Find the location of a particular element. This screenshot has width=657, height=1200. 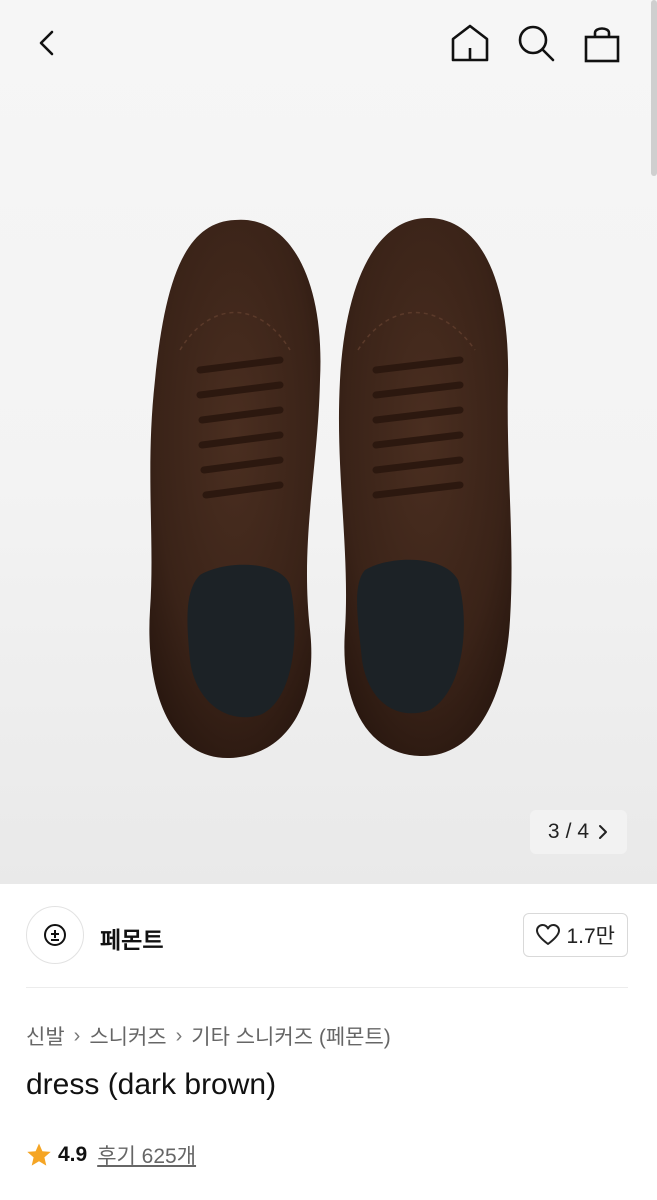

brand-name: 페몬트 is located at coordinates (131, 938).